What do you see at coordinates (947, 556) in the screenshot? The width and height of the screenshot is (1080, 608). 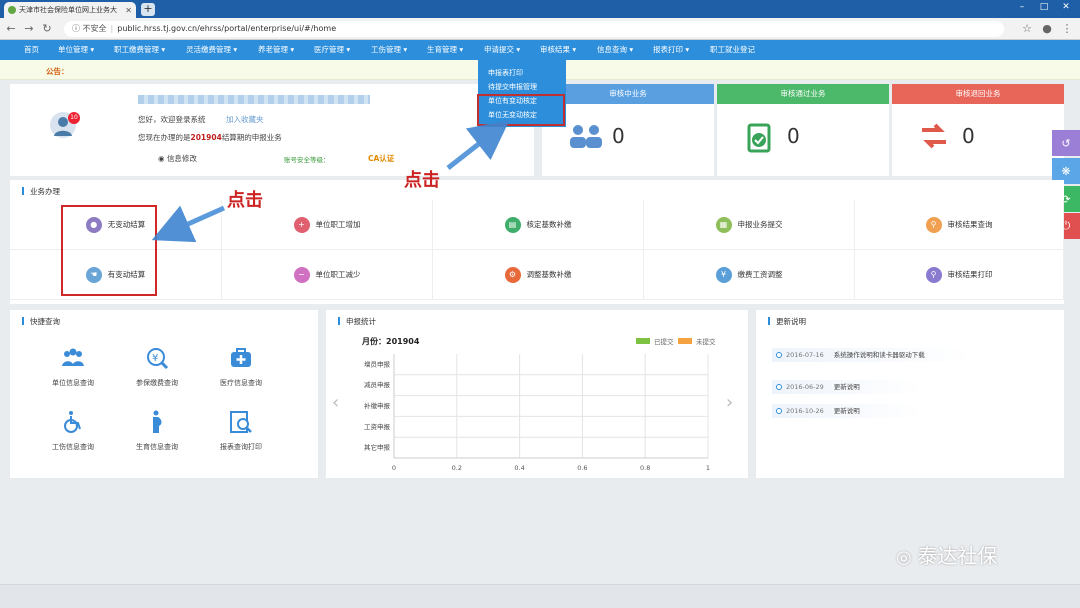 I see `watermark: ◎ 泰达社保` at bounding box center [947, 556].